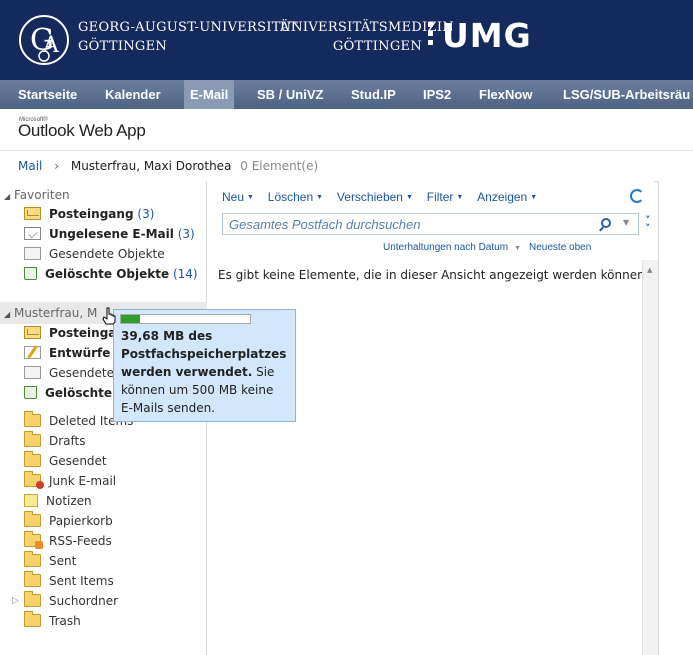  What do you see at coordinates (648, 224) in the screenshot?
I see `expand-search-icon: ˅ ˅` at bounding box center [648, 224].